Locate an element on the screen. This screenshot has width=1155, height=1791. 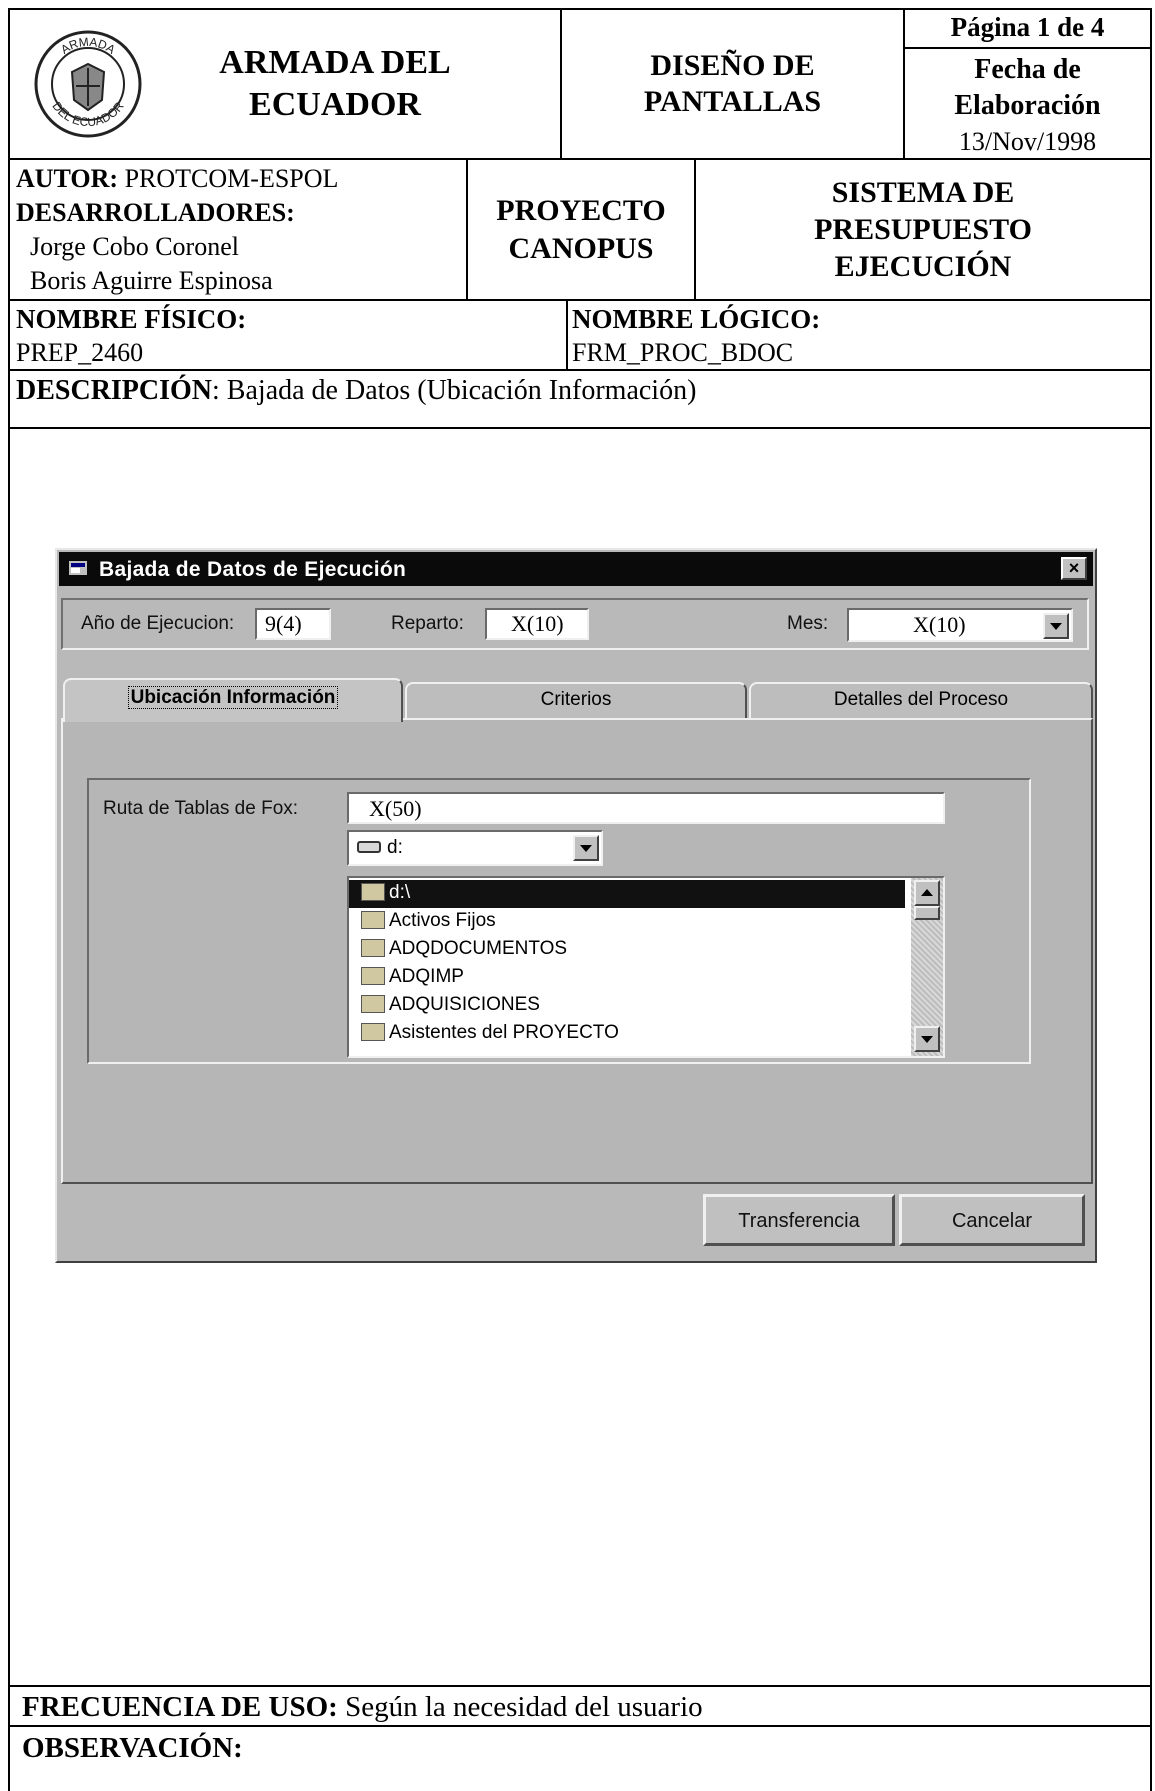
transfer-button-label: Transferencia is located at coordinates (799, 1221).